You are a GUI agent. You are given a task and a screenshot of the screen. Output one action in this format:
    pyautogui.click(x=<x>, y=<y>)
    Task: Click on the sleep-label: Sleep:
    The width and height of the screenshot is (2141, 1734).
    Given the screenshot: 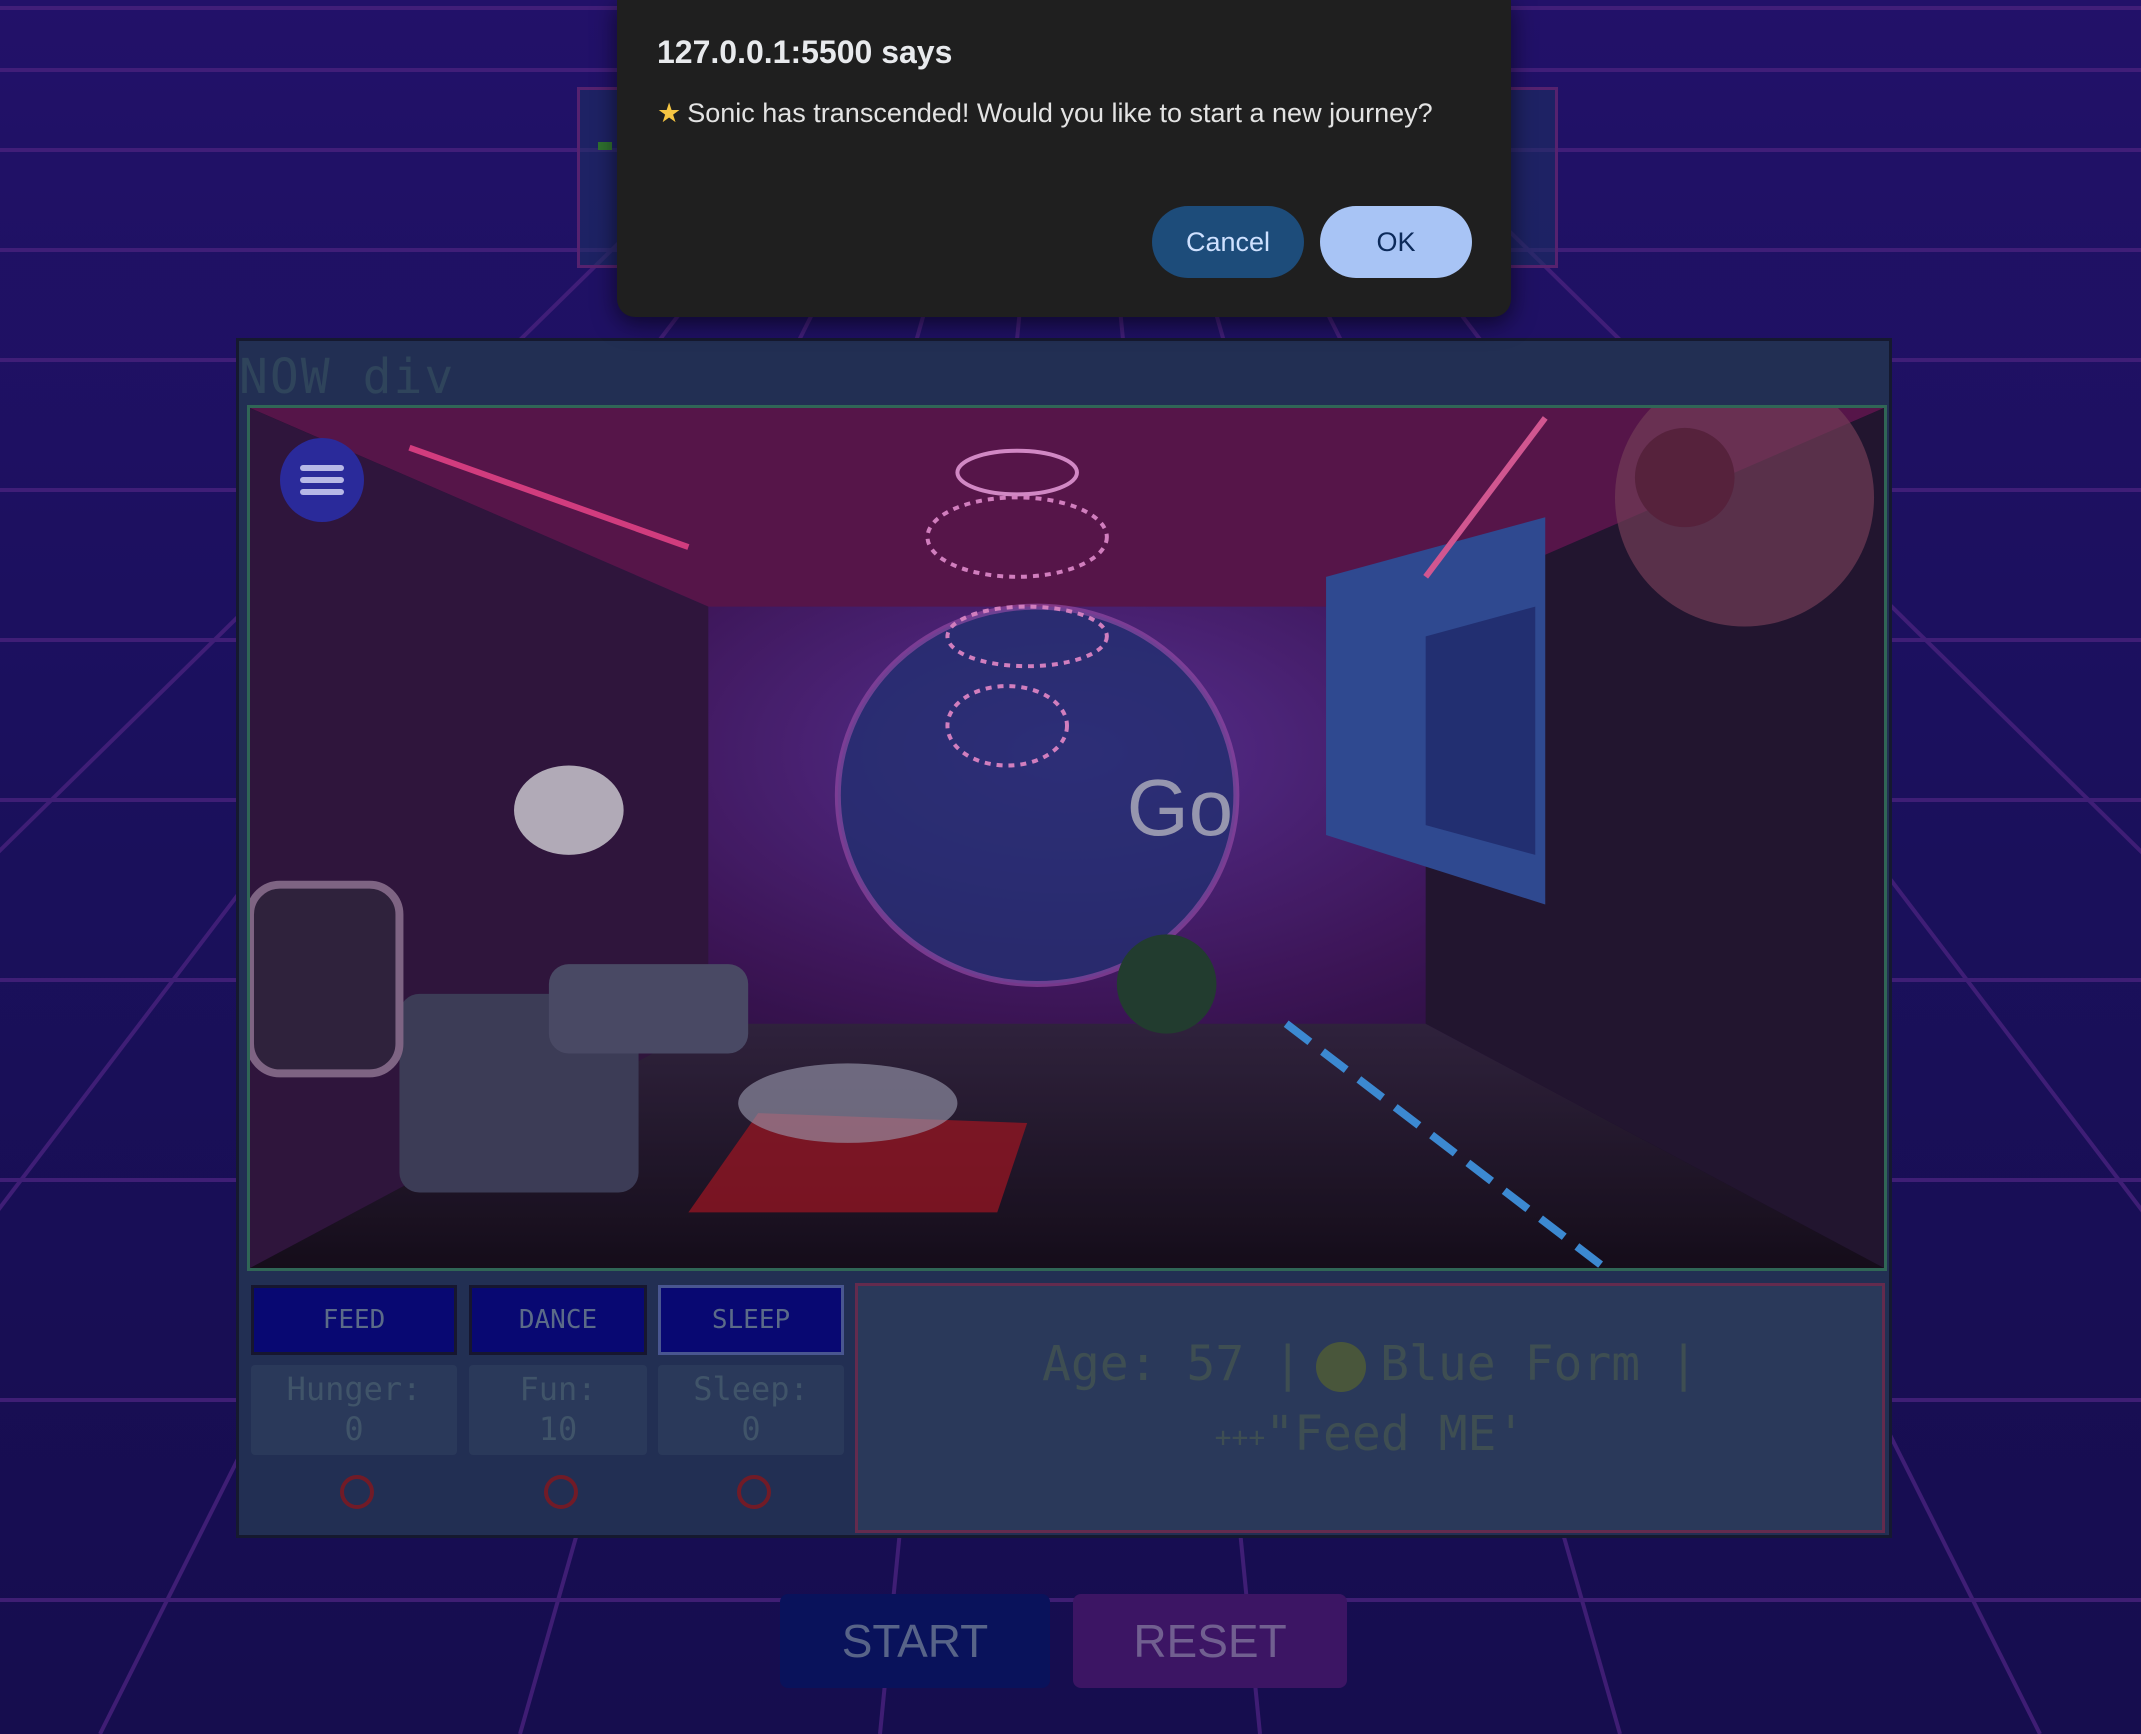 What is the action you would take?
    pyautogui.click(x=751, y=1389)
    